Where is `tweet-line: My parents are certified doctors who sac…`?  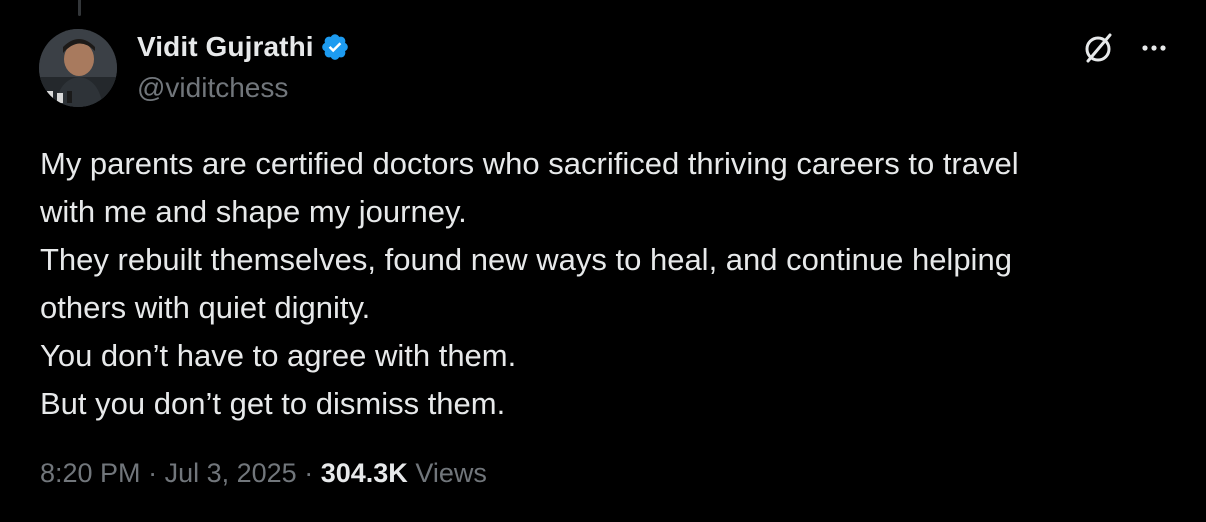 tweet-line: My parents are certified doctors who sac… is located at coordinates (529, 163).